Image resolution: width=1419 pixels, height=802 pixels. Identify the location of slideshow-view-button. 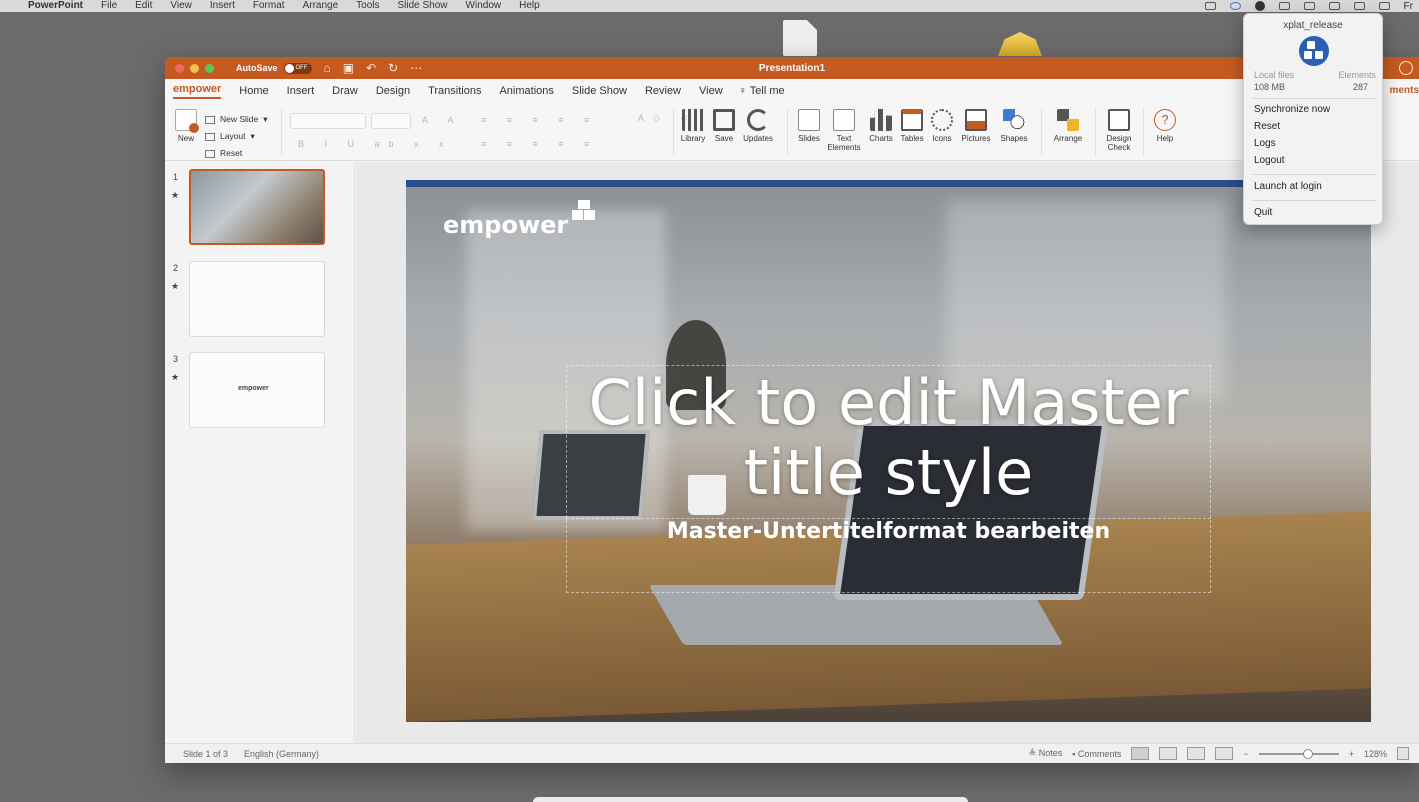
(1224, 753).